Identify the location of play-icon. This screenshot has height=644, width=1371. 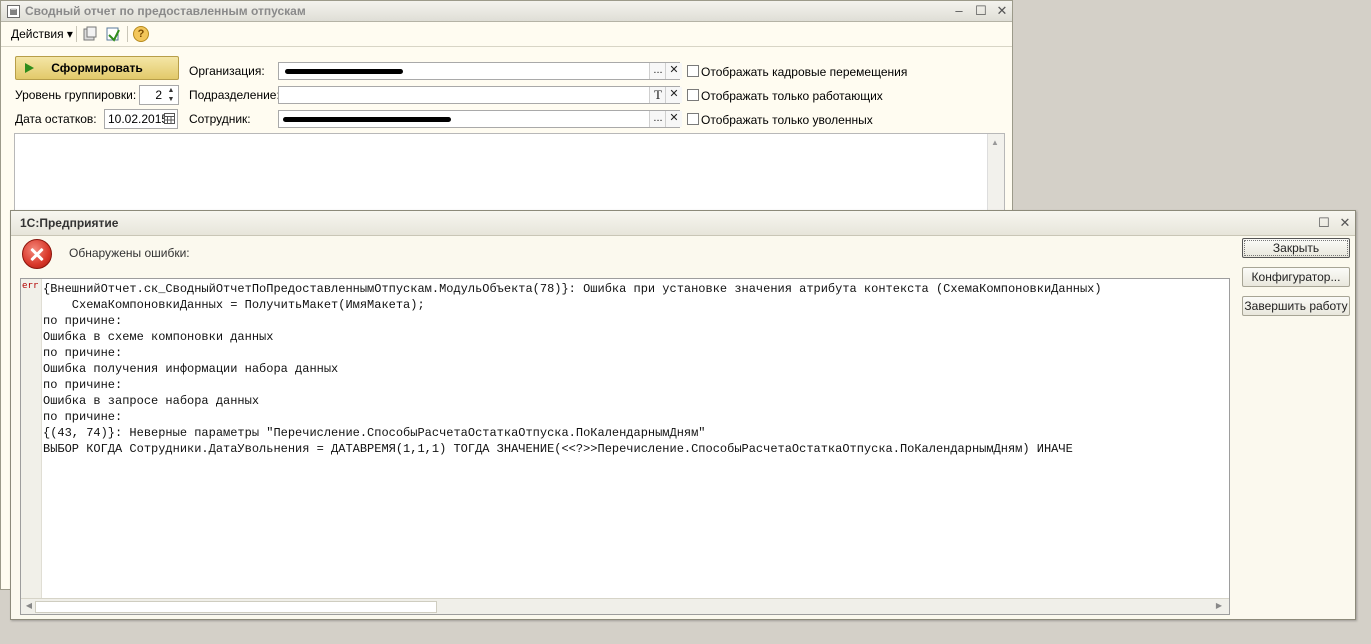
(29, 68).